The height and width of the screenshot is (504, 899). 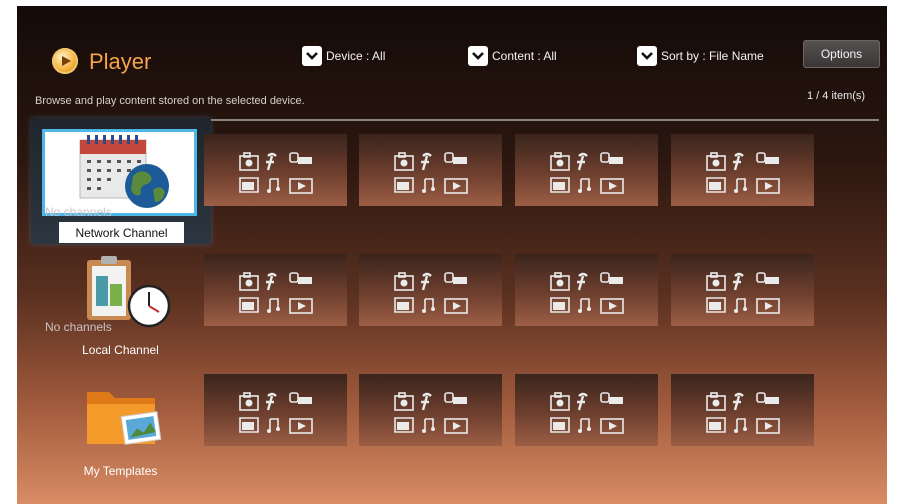 I want to click on network-channel-label: Network Channel, so click(x=121, y=232).